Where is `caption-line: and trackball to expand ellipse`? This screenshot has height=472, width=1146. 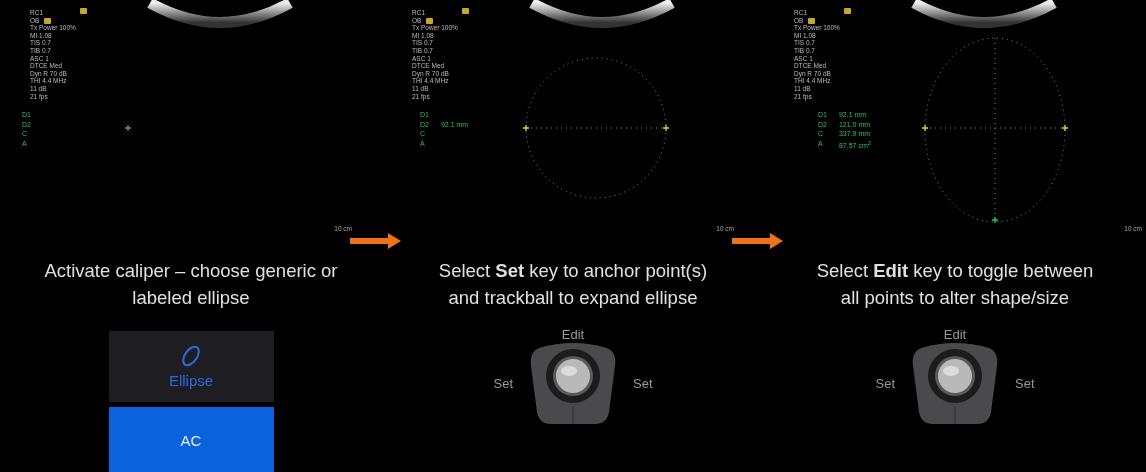
caption-line: and trackball to expand ellipse is located at coordinates (573, 298).